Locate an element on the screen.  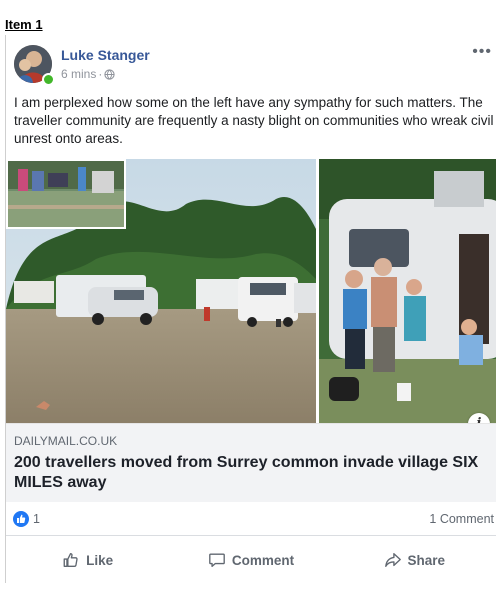
post-meta: 6 mins · is located at coordinates (88, 74).